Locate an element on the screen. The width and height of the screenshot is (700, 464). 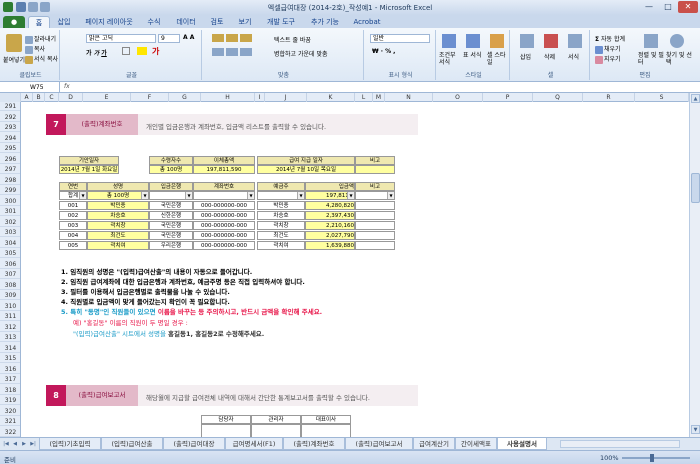
row-header: 316 is located at coordinates (10, 369).